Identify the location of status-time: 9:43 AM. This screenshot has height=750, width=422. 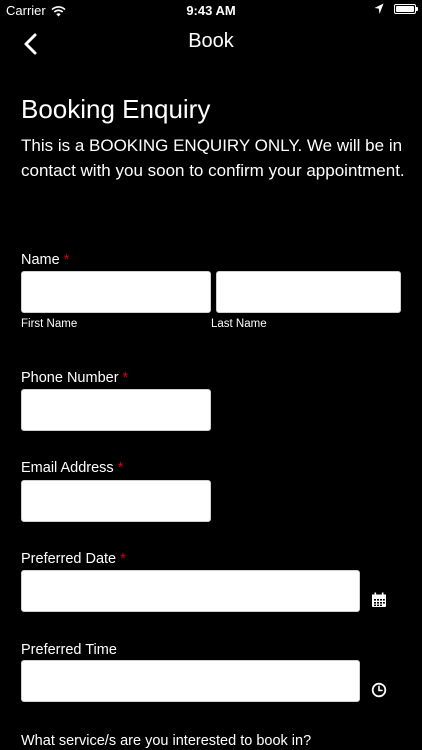
(211, 10).